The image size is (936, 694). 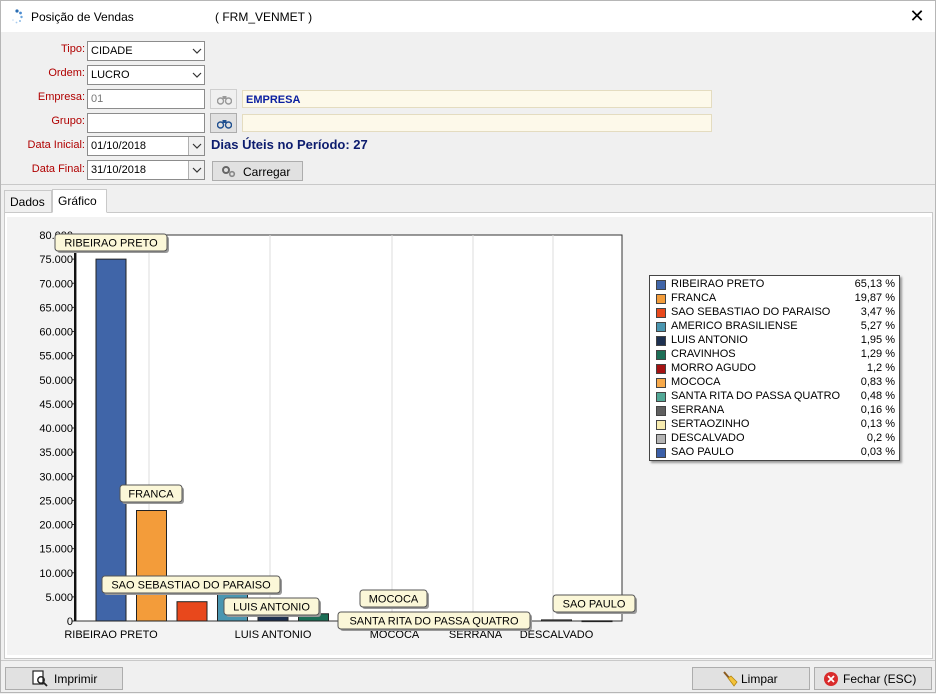 What do you see at coordinates (119, 170) in the screenshot?
I see `data-final-value: 31/10/2018` at bounding box center [119, 170].